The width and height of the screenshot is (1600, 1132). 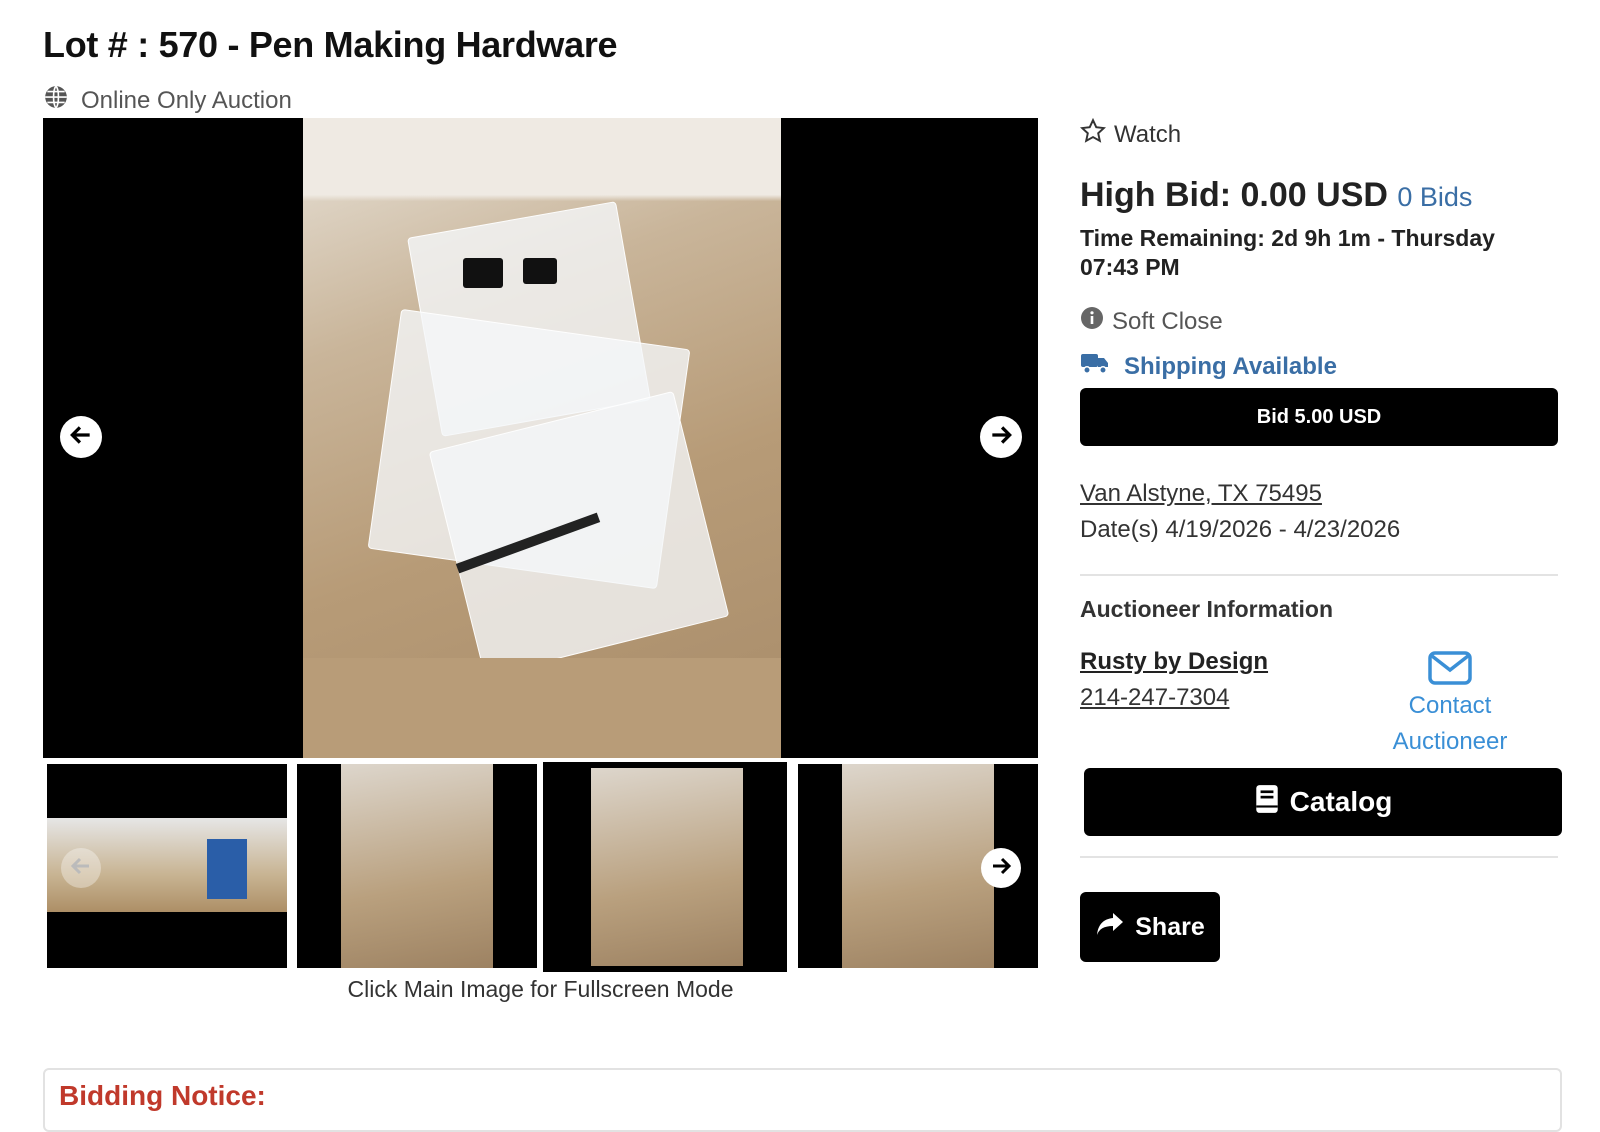 I want to click on bidding-notice-heading: Bidding Notice:, so click(x=162, y=1095).